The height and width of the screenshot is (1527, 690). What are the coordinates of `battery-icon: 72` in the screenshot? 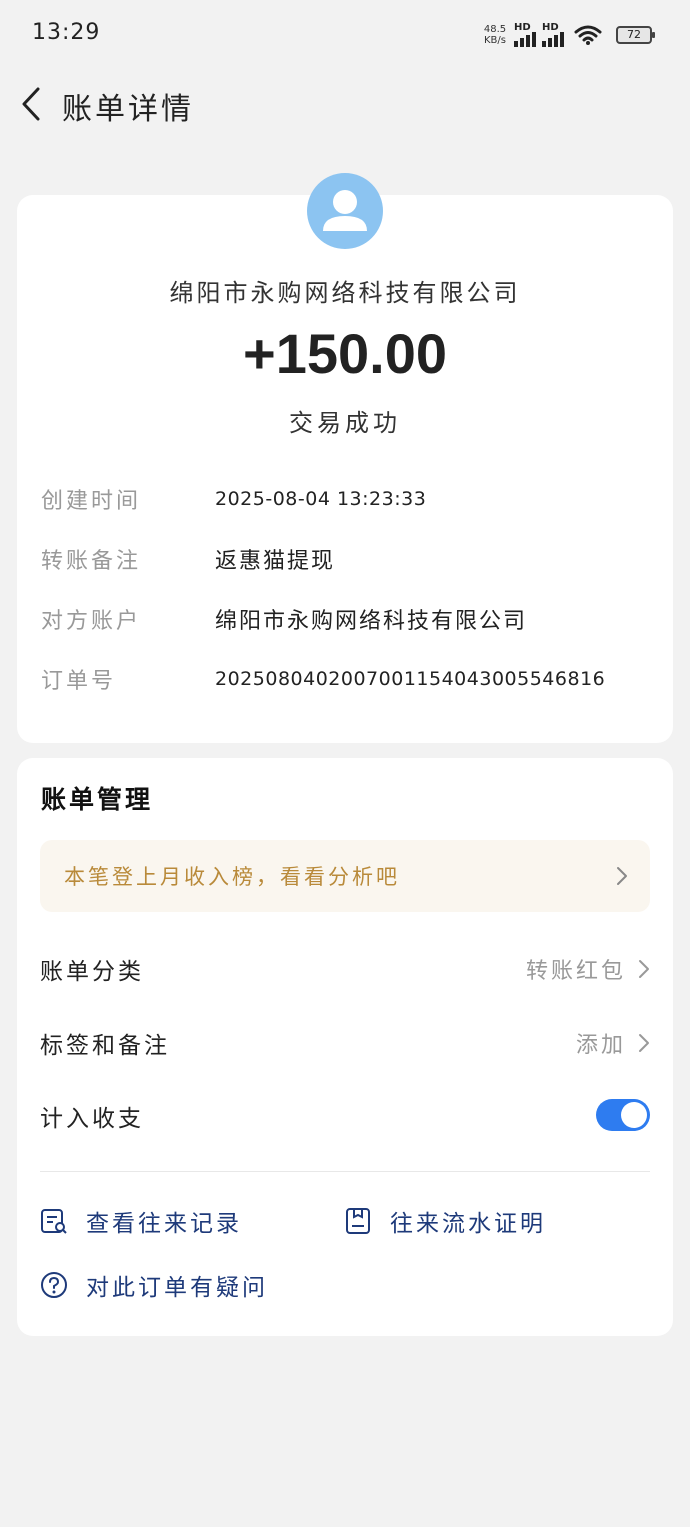 It's located at (635, 35).